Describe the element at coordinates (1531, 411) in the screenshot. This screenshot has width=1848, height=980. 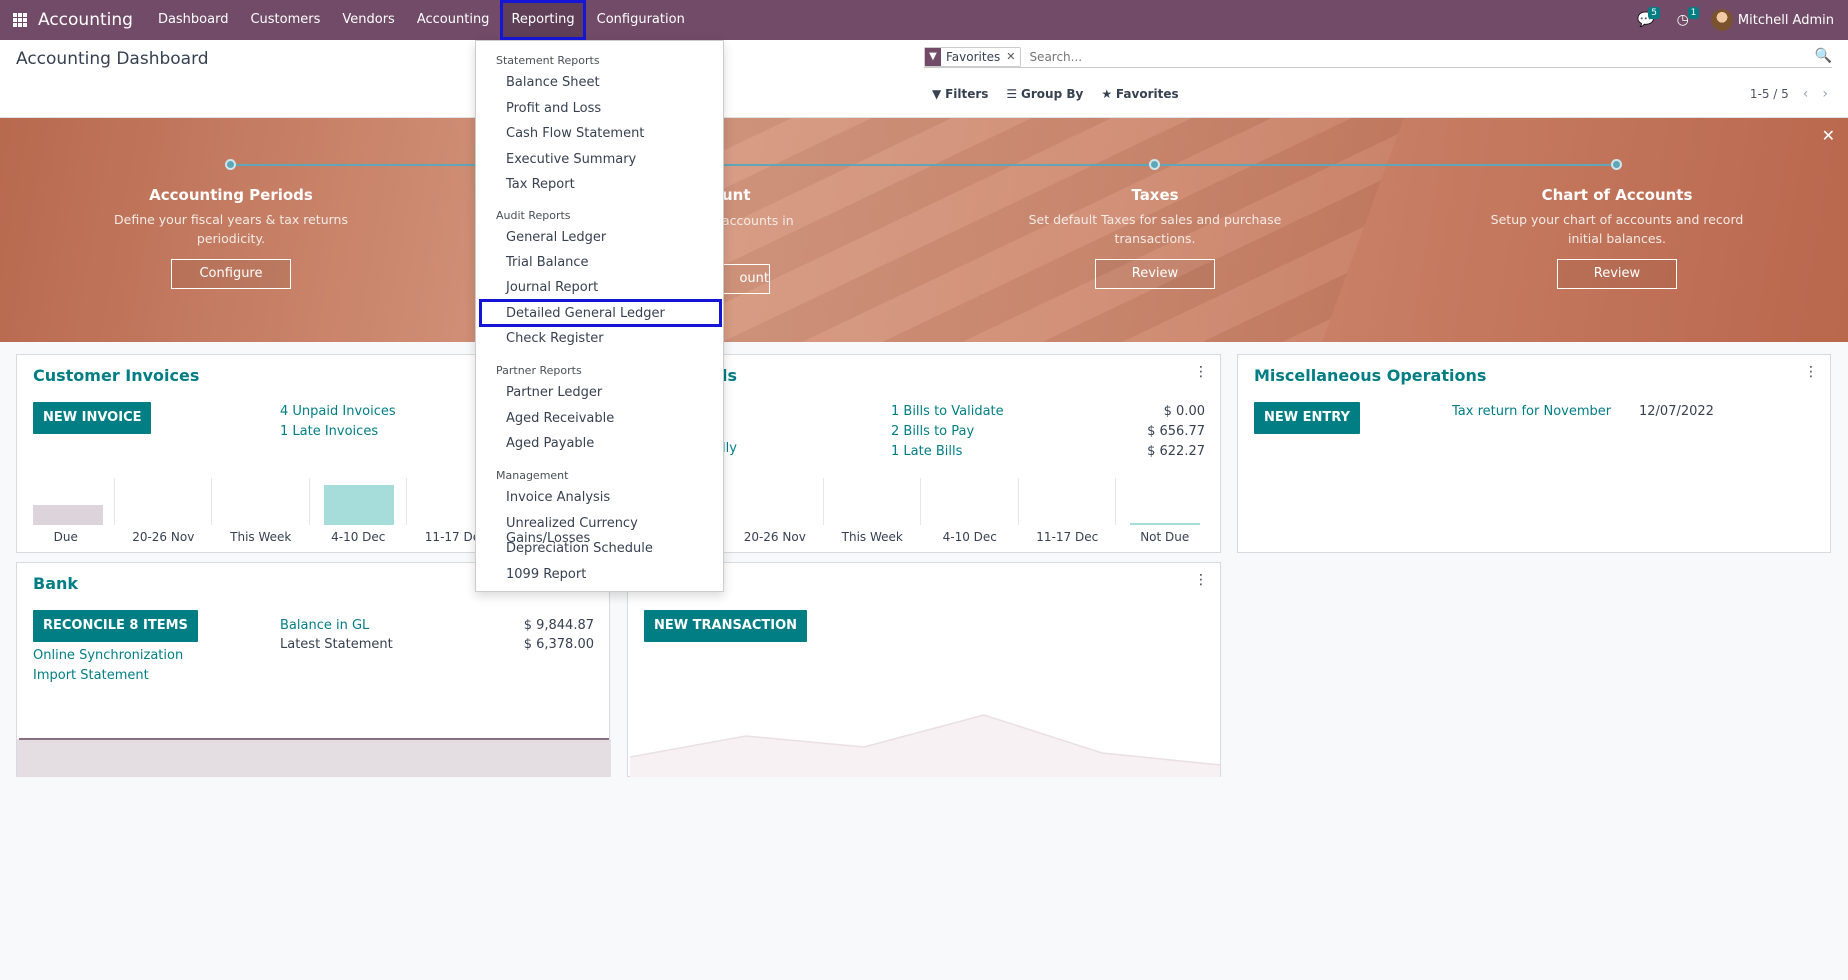
I see `tax-return-link: Tax return for November` at that location.